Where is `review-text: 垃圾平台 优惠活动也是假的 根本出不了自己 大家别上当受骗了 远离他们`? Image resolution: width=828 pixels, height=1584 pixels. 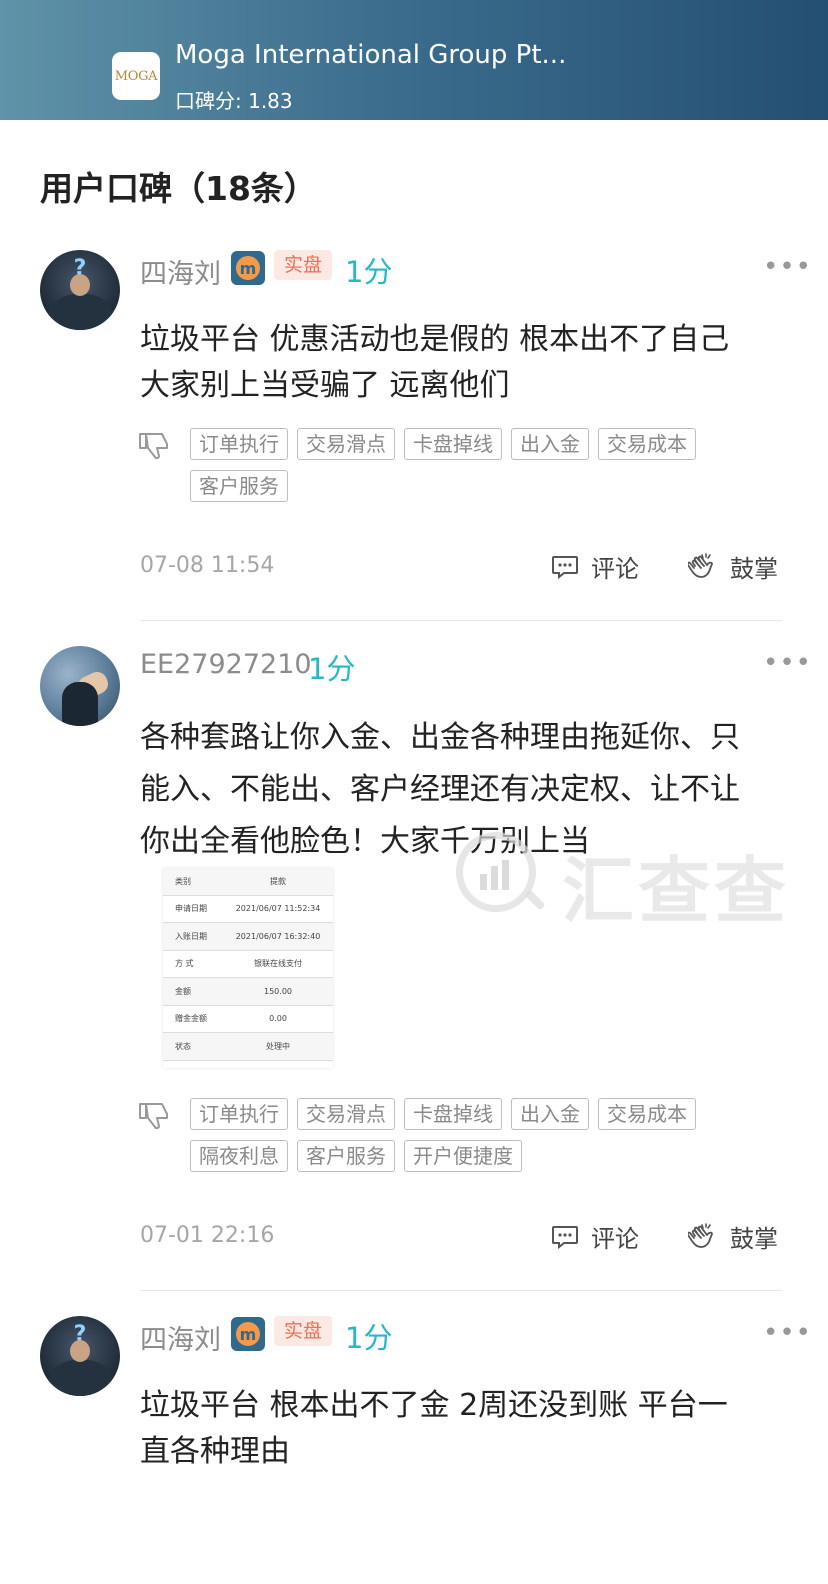 review-text: 垃圾平台 优惠活动也是假的 根本出不了自己 大家别上当受骗了 远离他们 is located at coordinates (435, 362).